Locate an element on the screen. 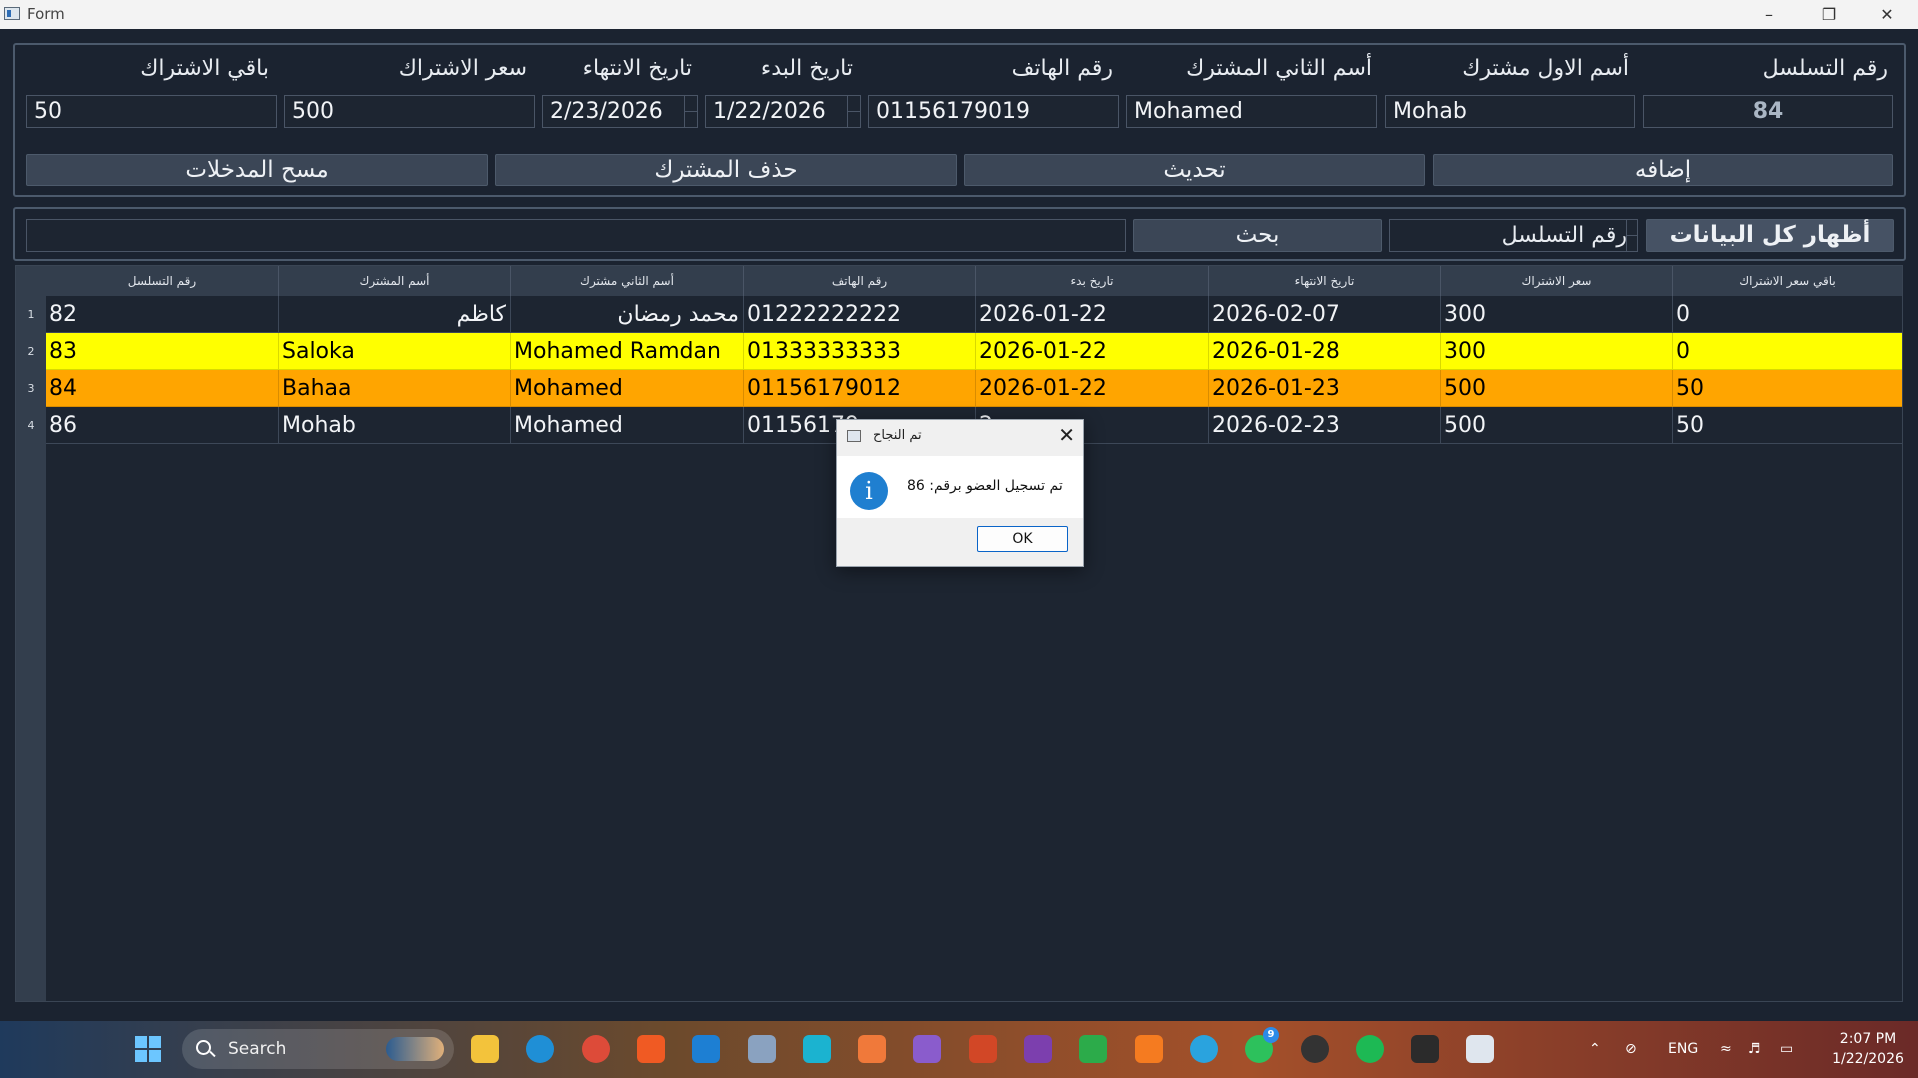  row-number: 2 is located at coordinates (31, 351).